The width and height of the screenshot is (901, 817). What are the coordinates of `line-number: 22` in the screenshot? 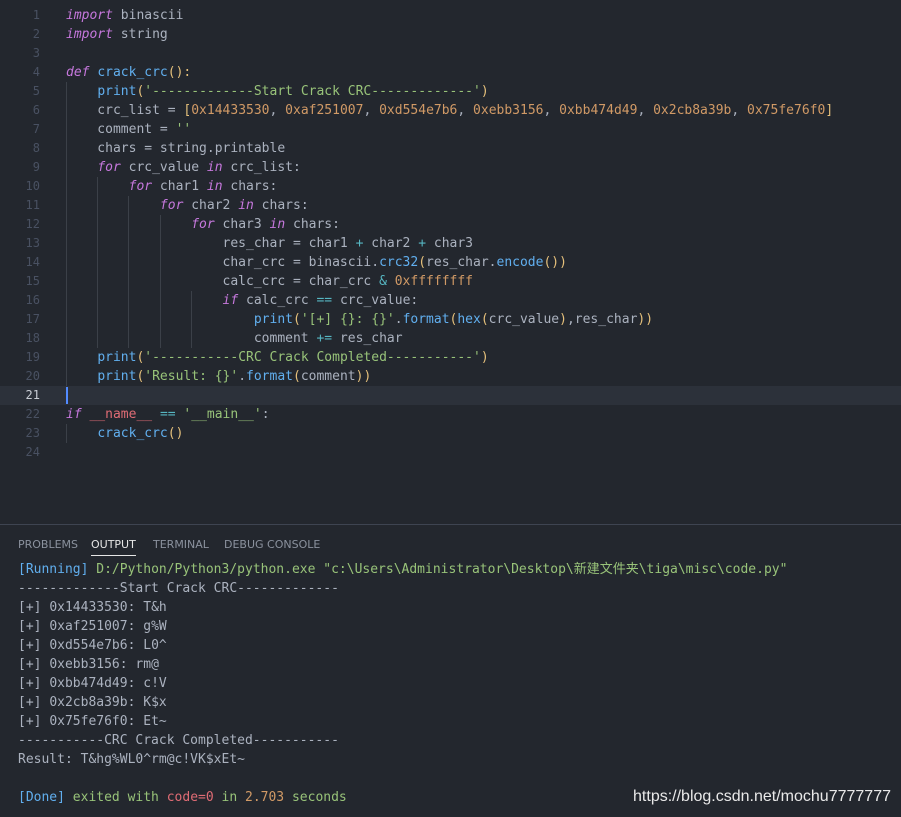 It's located at (32, 414).